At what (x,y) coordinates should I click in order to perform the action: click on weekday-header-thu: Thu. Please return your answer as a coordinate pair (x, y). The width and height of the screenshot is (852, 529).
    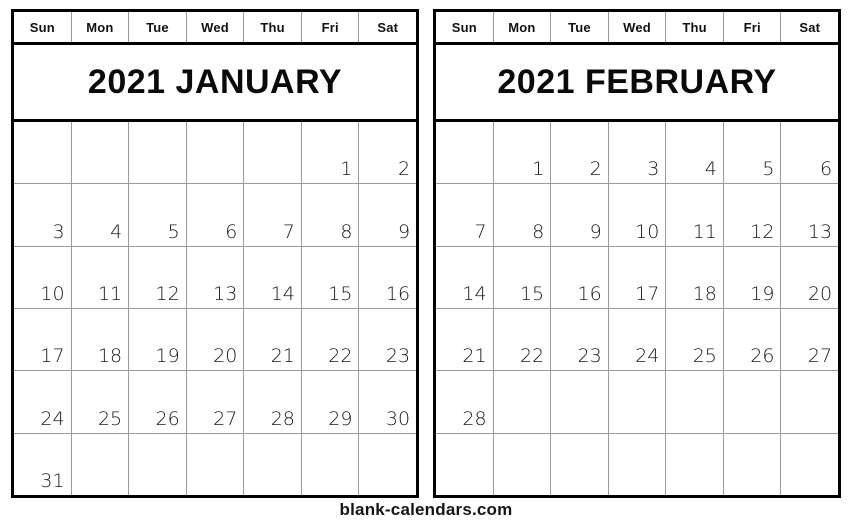
    Looking at the image, I should click on (695, 27).